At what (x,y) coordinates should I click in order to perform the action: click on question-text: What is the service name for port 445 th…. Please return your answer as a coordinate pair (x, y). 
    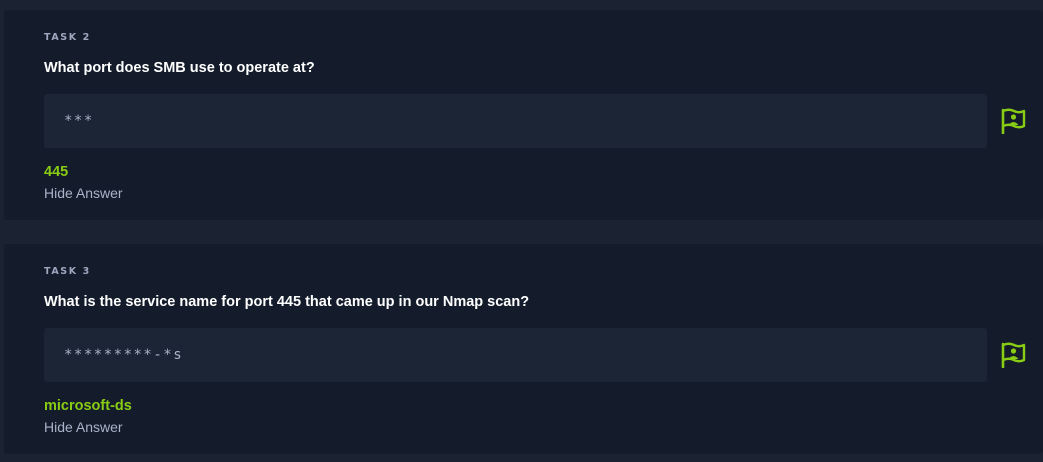
    Looking at the image, I should click on (287, 302).